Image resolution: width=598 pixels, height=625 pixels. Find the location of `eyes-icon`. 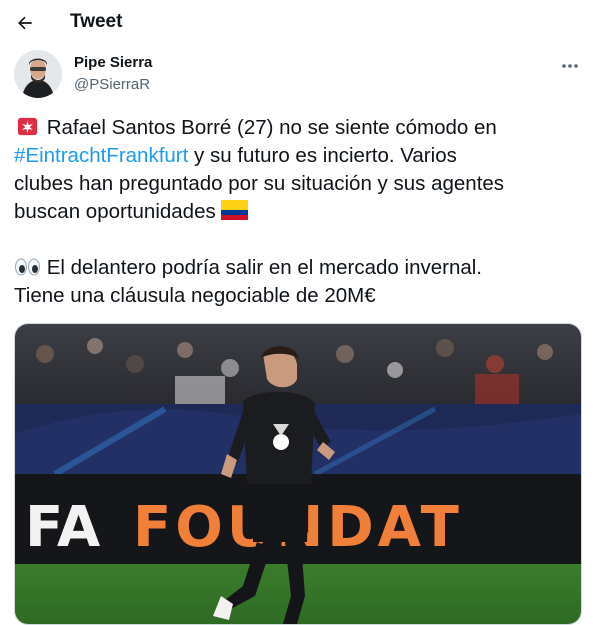

eyes-icon is located at coordinates (27, 267).